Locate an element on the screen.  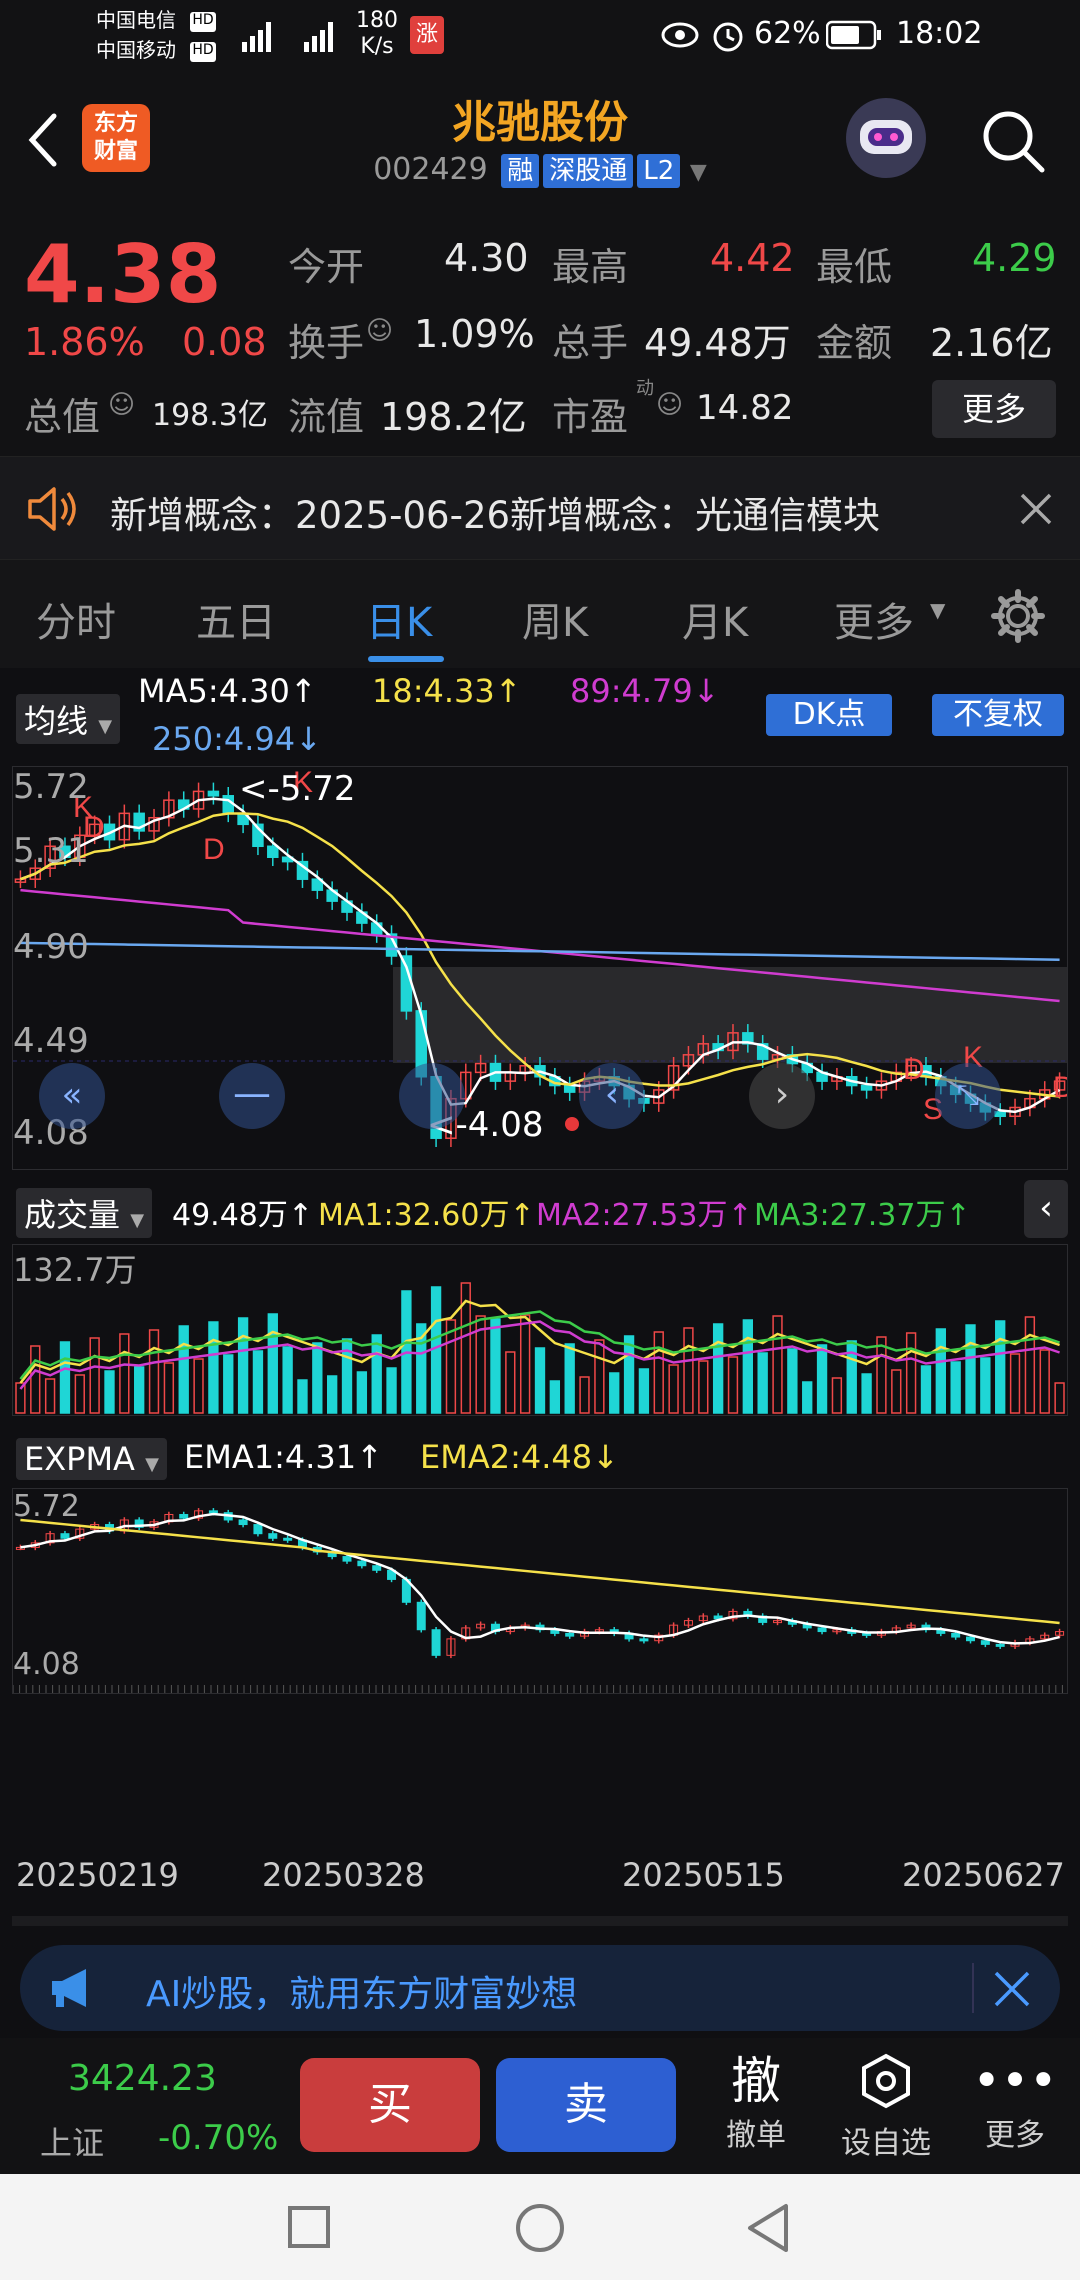
pe-superscript: 动 is located at coordinates (645, 388).